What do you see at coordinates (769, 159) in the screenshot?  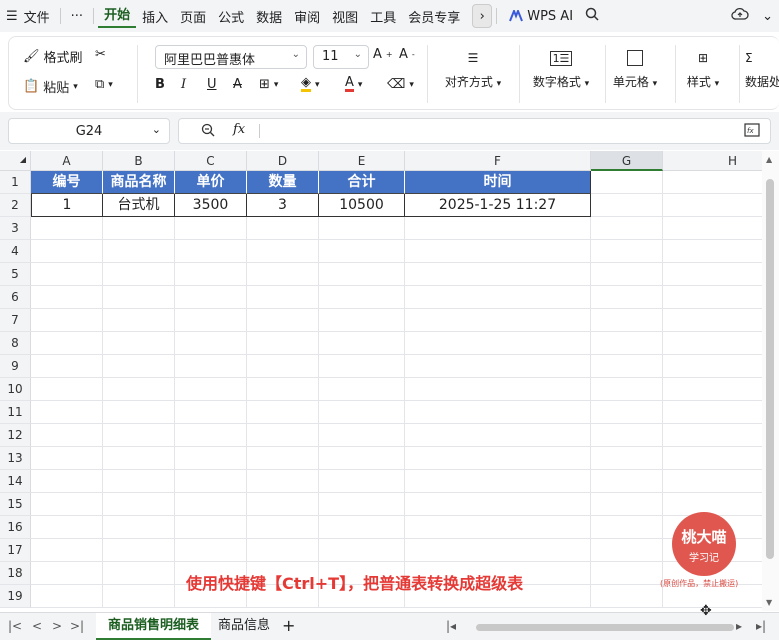 I see `scroll-up-icon: ▲` at bounding box center [769, 159].